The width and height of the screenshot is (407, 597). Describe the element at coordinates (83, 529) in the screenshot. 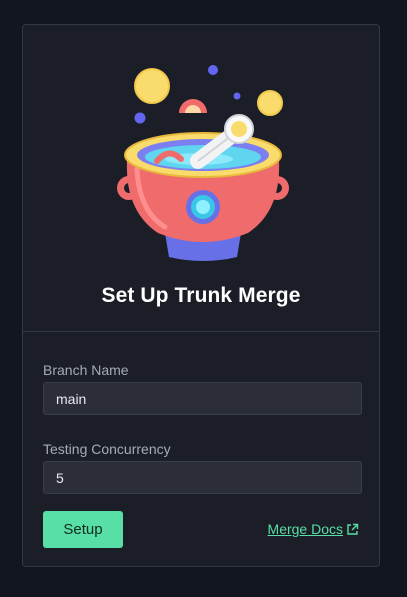

I see `setup-button: Setup` at that location.